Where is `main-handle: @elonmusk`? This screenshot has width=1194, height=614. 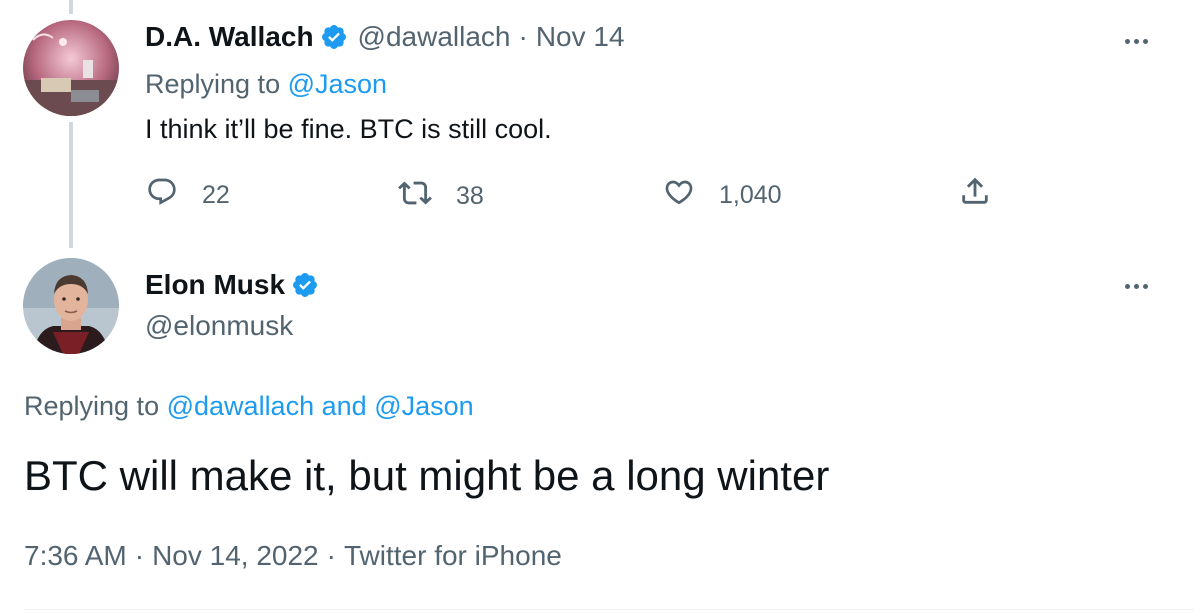
main-handle: @elonmusk is located at coordinates (219, 326).